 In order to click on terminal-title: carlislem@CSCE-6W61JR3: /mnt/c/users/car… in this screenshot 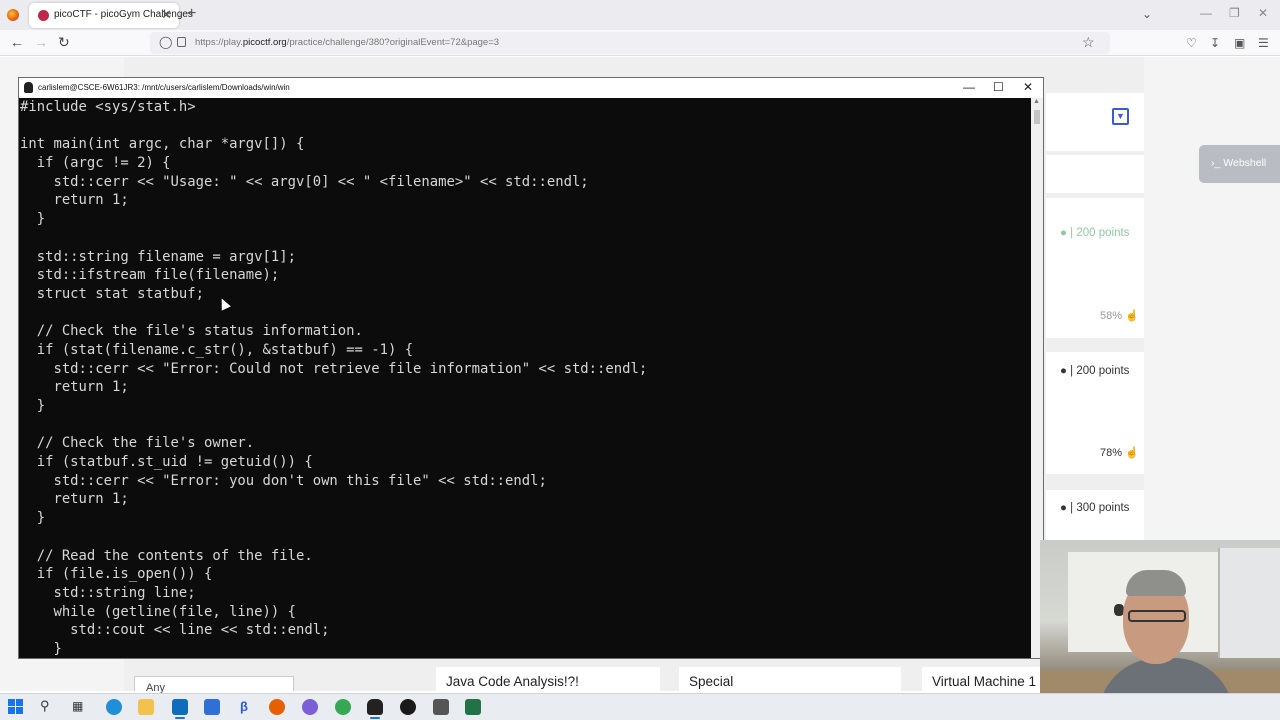, I will do `click(164, 87)`.